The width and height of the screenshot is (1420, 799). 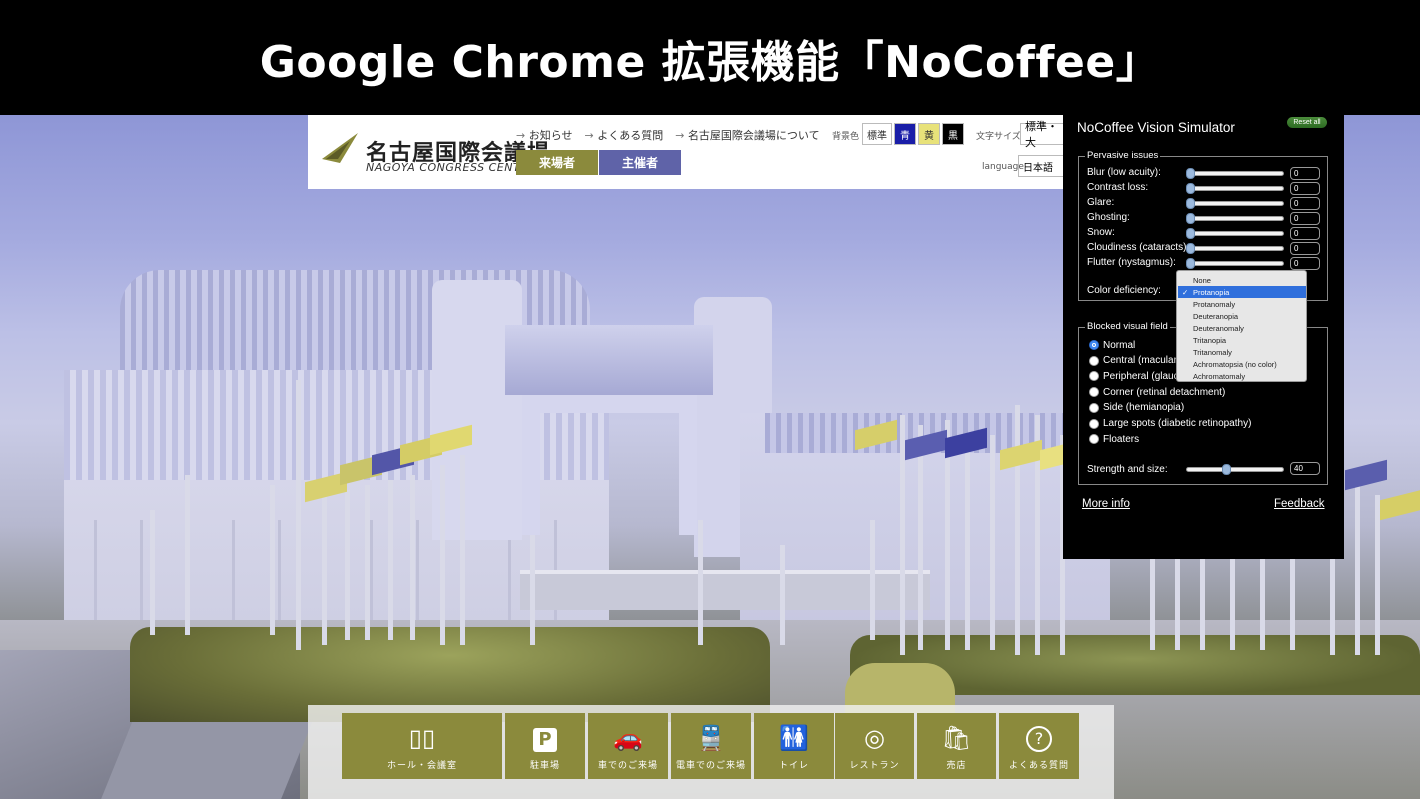 I want to click on blocked-field-legend: Blocked visual field, so click(x=1127, y=326).